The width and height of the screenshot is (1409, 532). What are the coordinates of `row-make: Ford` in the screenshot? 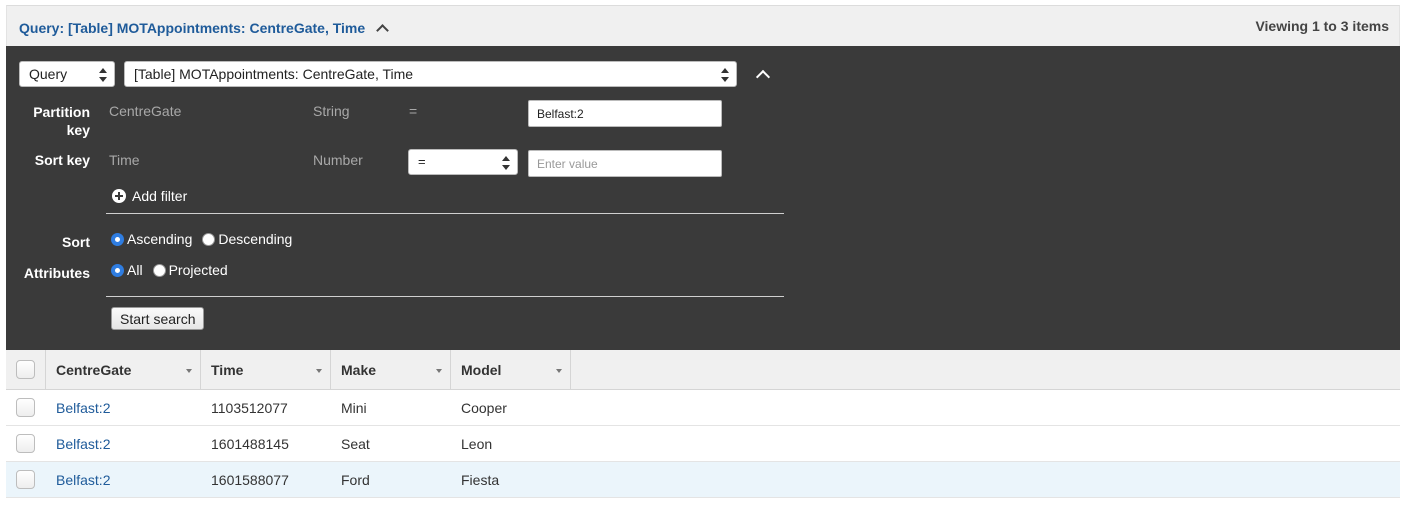 It's located at (355, 480).